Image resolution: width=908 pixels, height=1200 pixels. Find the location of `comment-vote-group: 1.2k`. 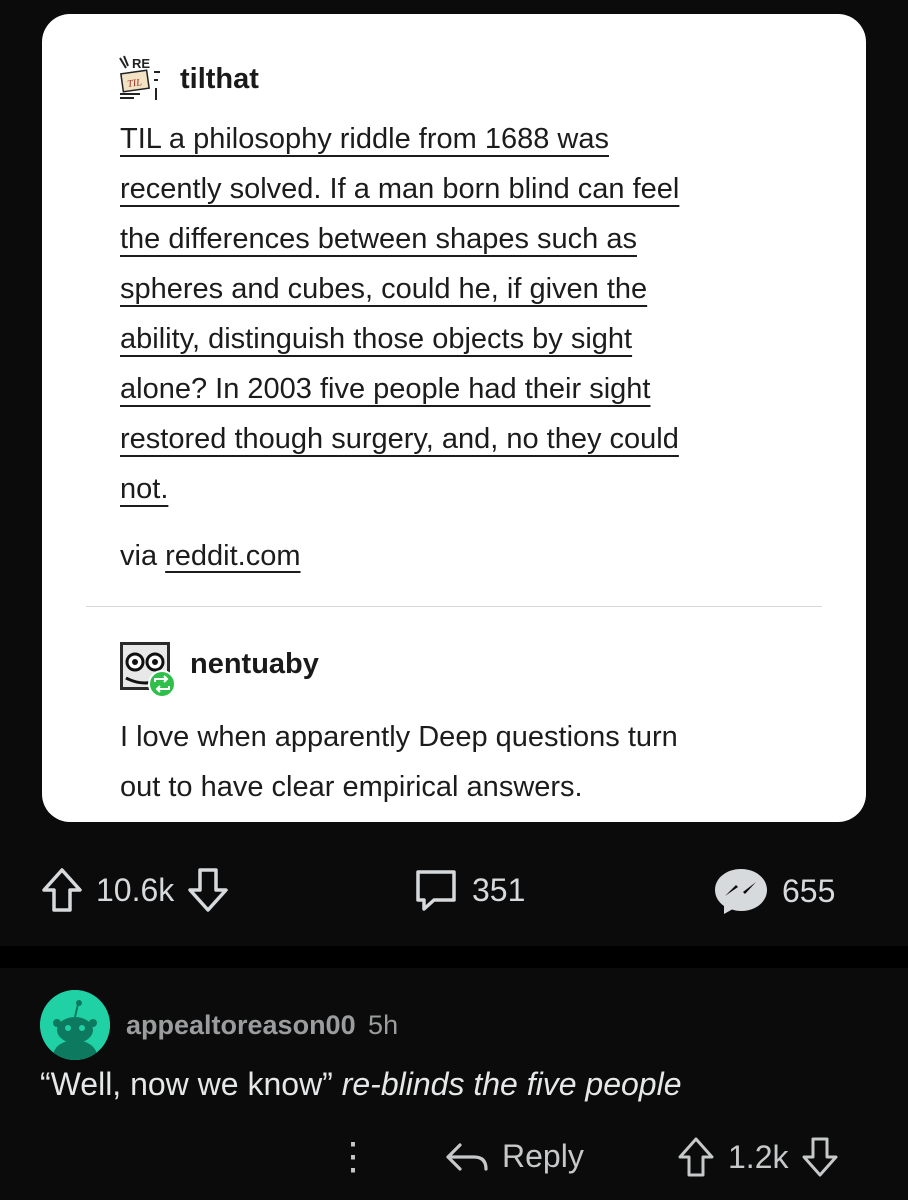

comment-vote-group: 1.2k is located at coordinates (758, 1157).